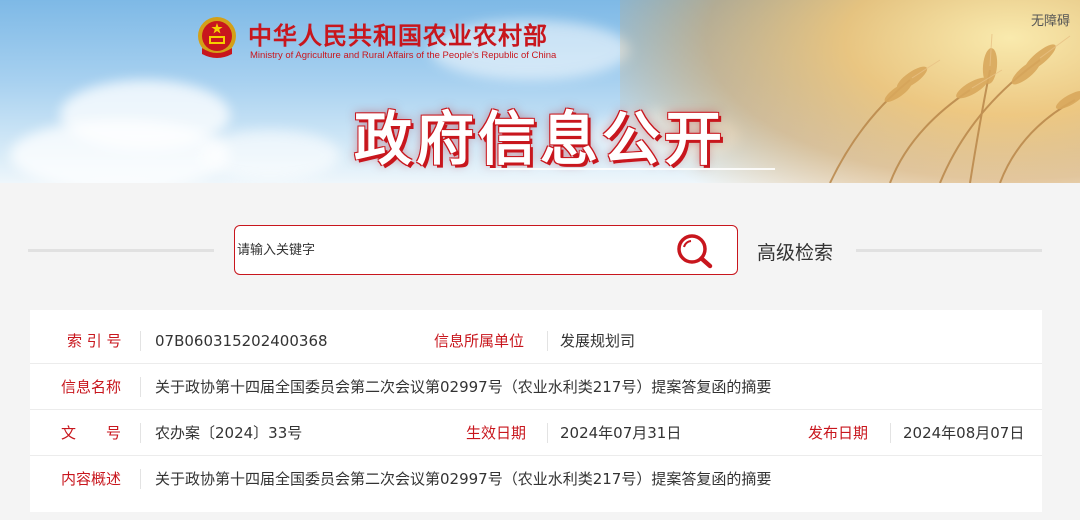  Describe the element at coordinates (539, 139) in the screenshot. I see `page-title: 政府信息公开` at that location.